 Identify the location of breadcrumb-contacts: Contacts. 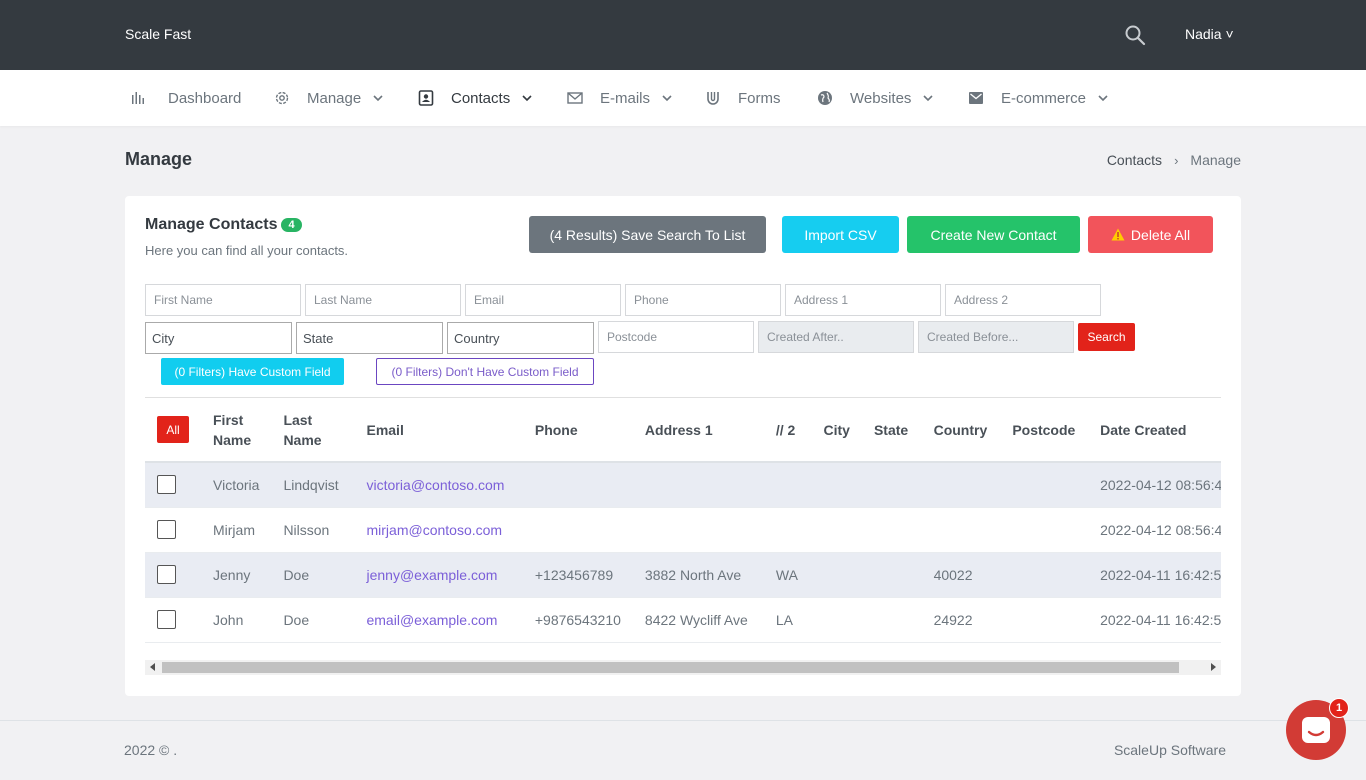
(1134, 160).